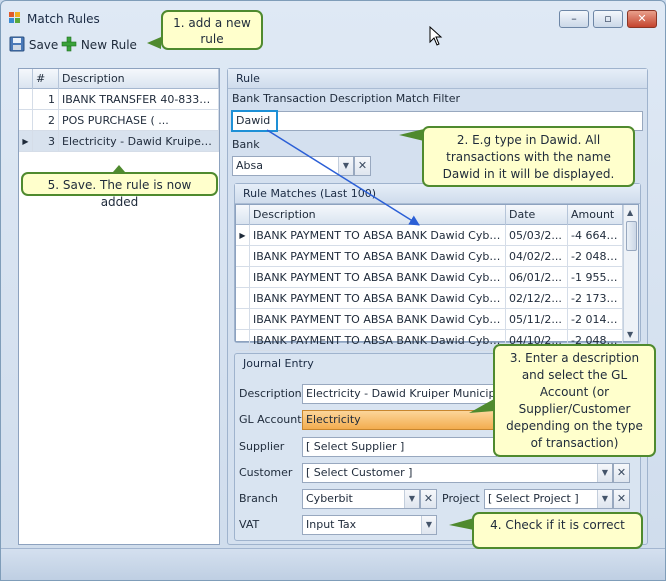  What do you see at coordinates (436, 36) in the screenshot?
I see `mouse-cursor-icon` at bounding box center [436, 36].